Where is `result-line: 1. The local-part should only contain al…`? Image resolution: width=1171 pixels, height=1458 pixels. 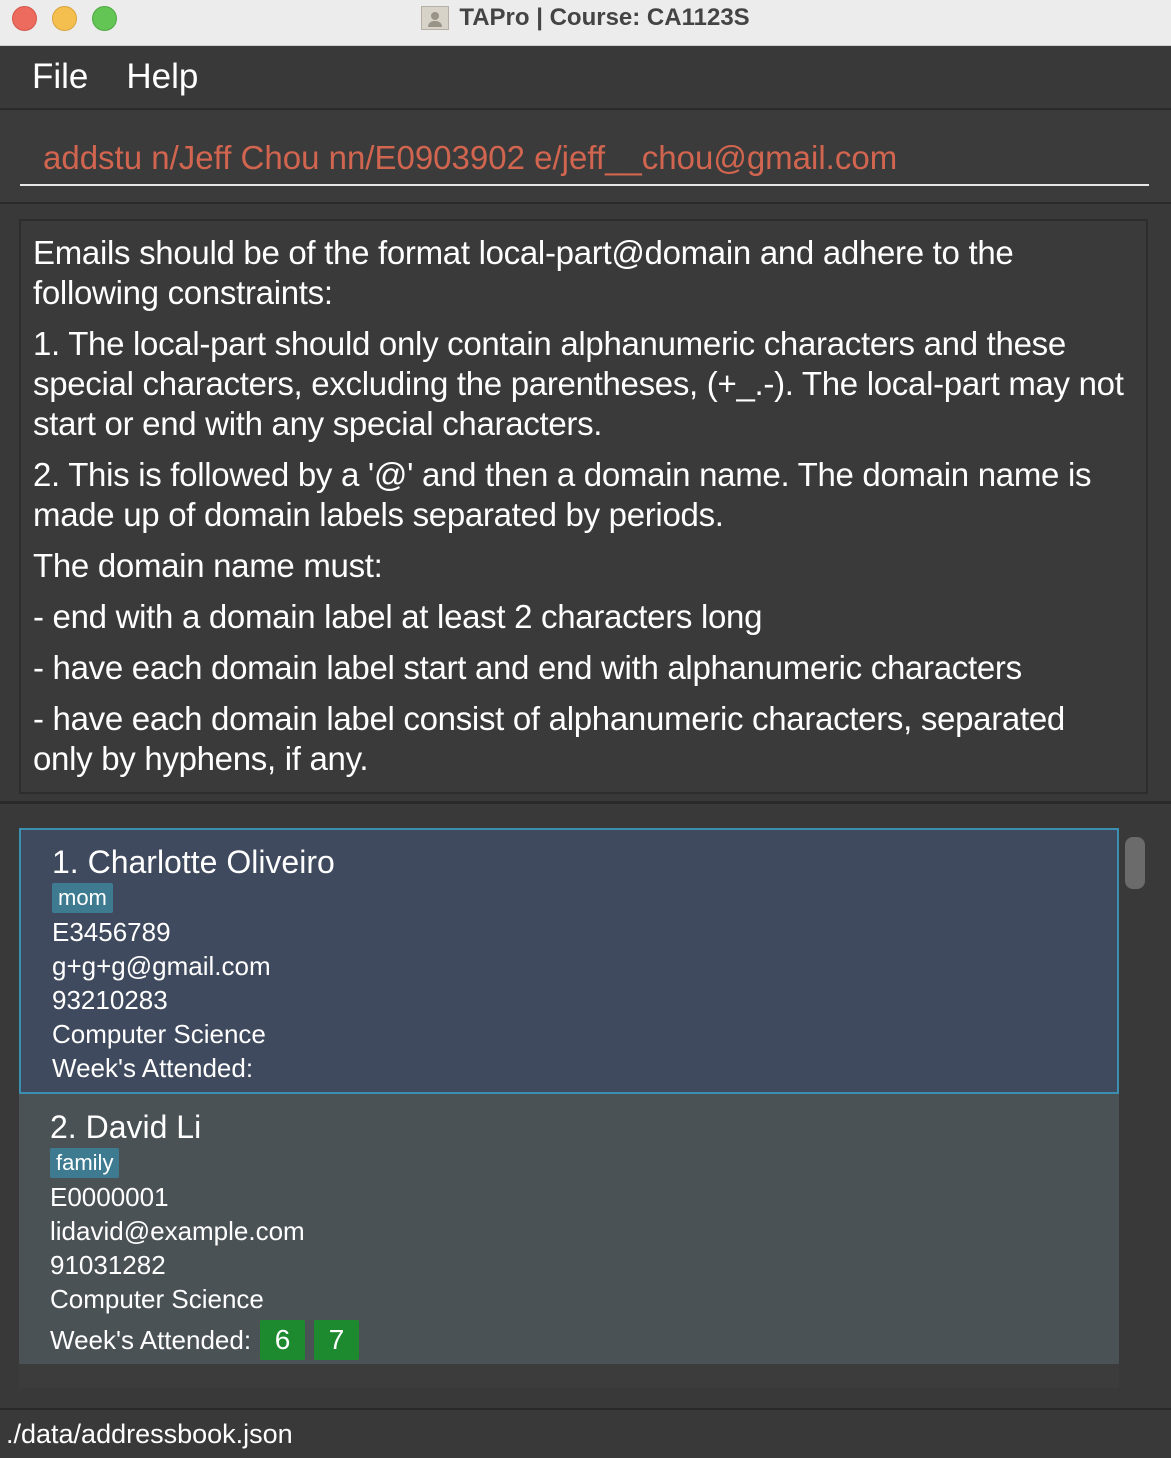 result-line: 1. The local-part should only contain al… is located at coordinates (578, 383).